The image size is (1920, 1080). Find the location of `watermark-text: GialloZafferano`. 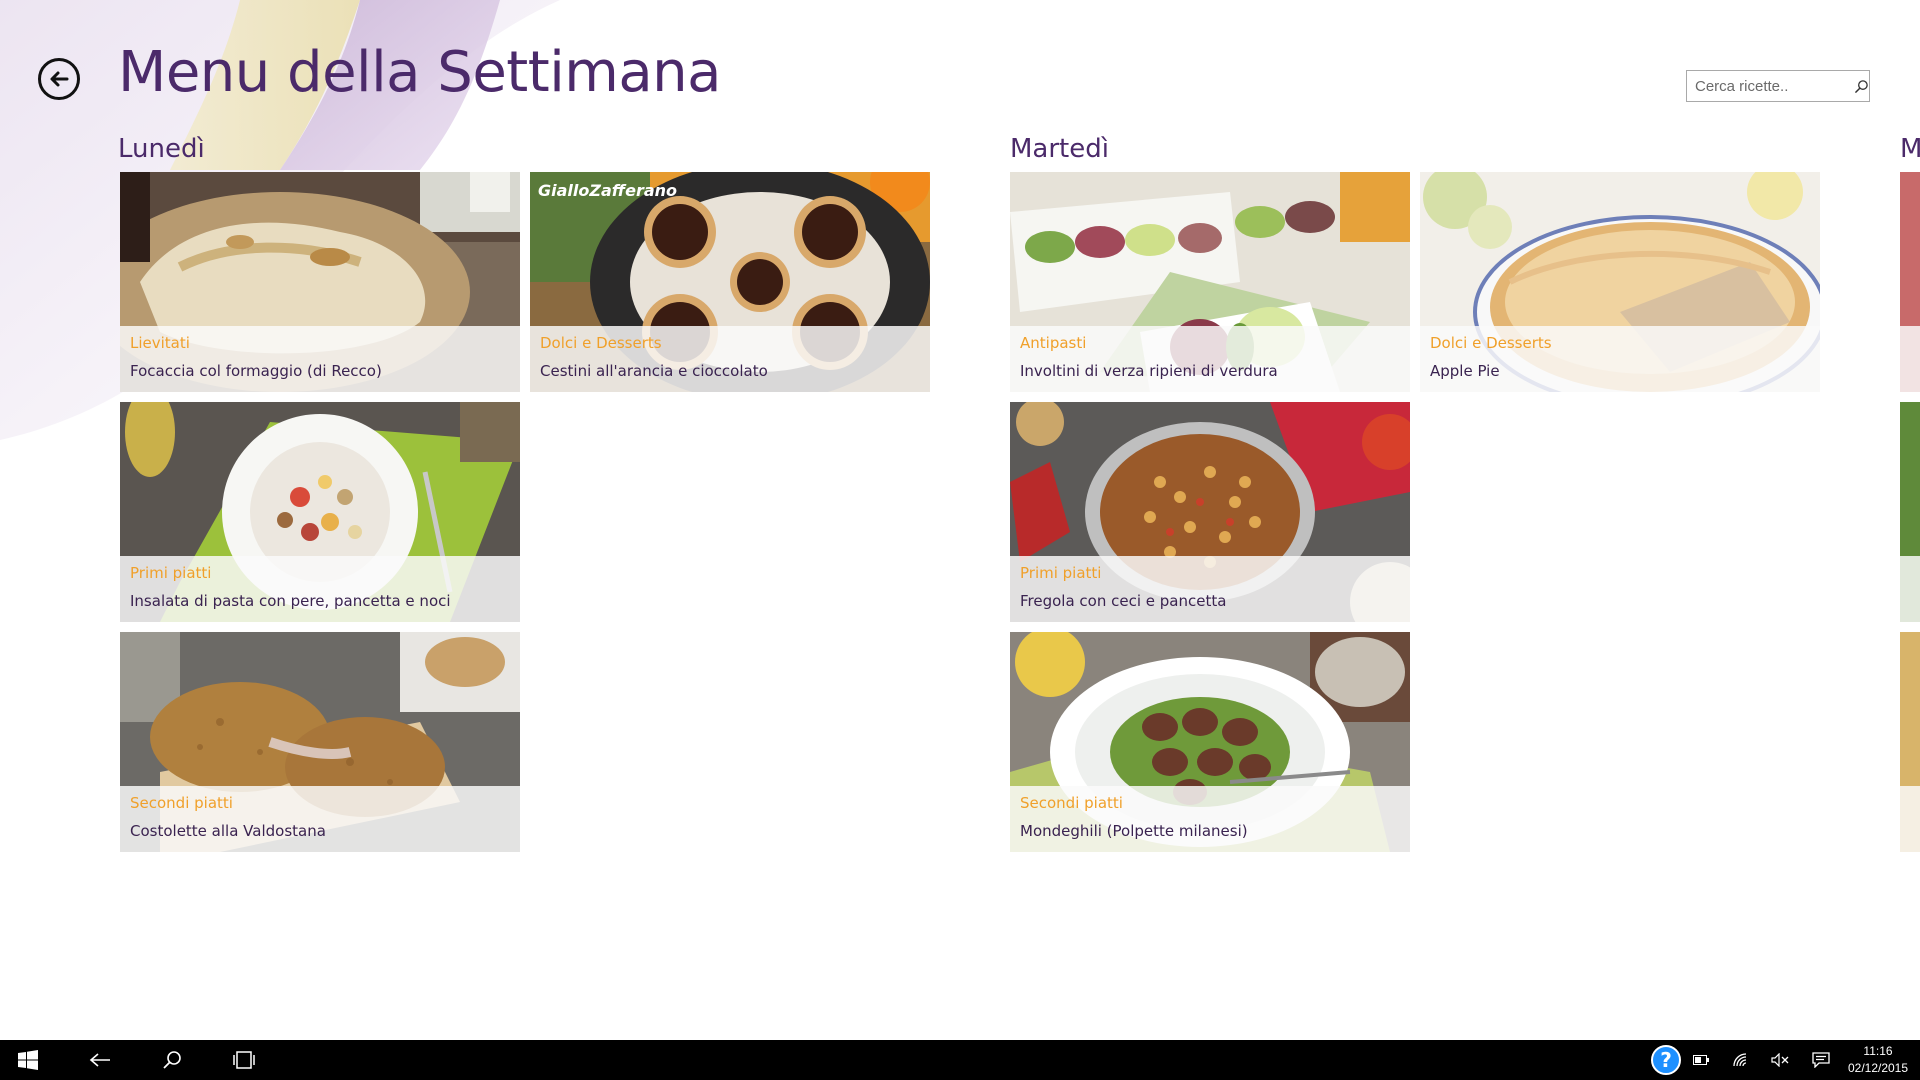

watermark-text: GialloZafferano is located at coordinates (607, 190).